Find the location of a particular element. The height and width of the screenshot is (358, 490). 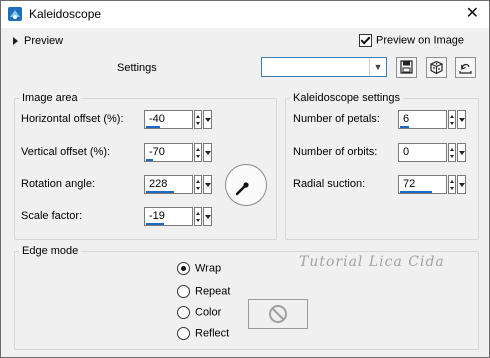

watermark-text: Tutorial Lica Cida is located at coordinates (372, 262).